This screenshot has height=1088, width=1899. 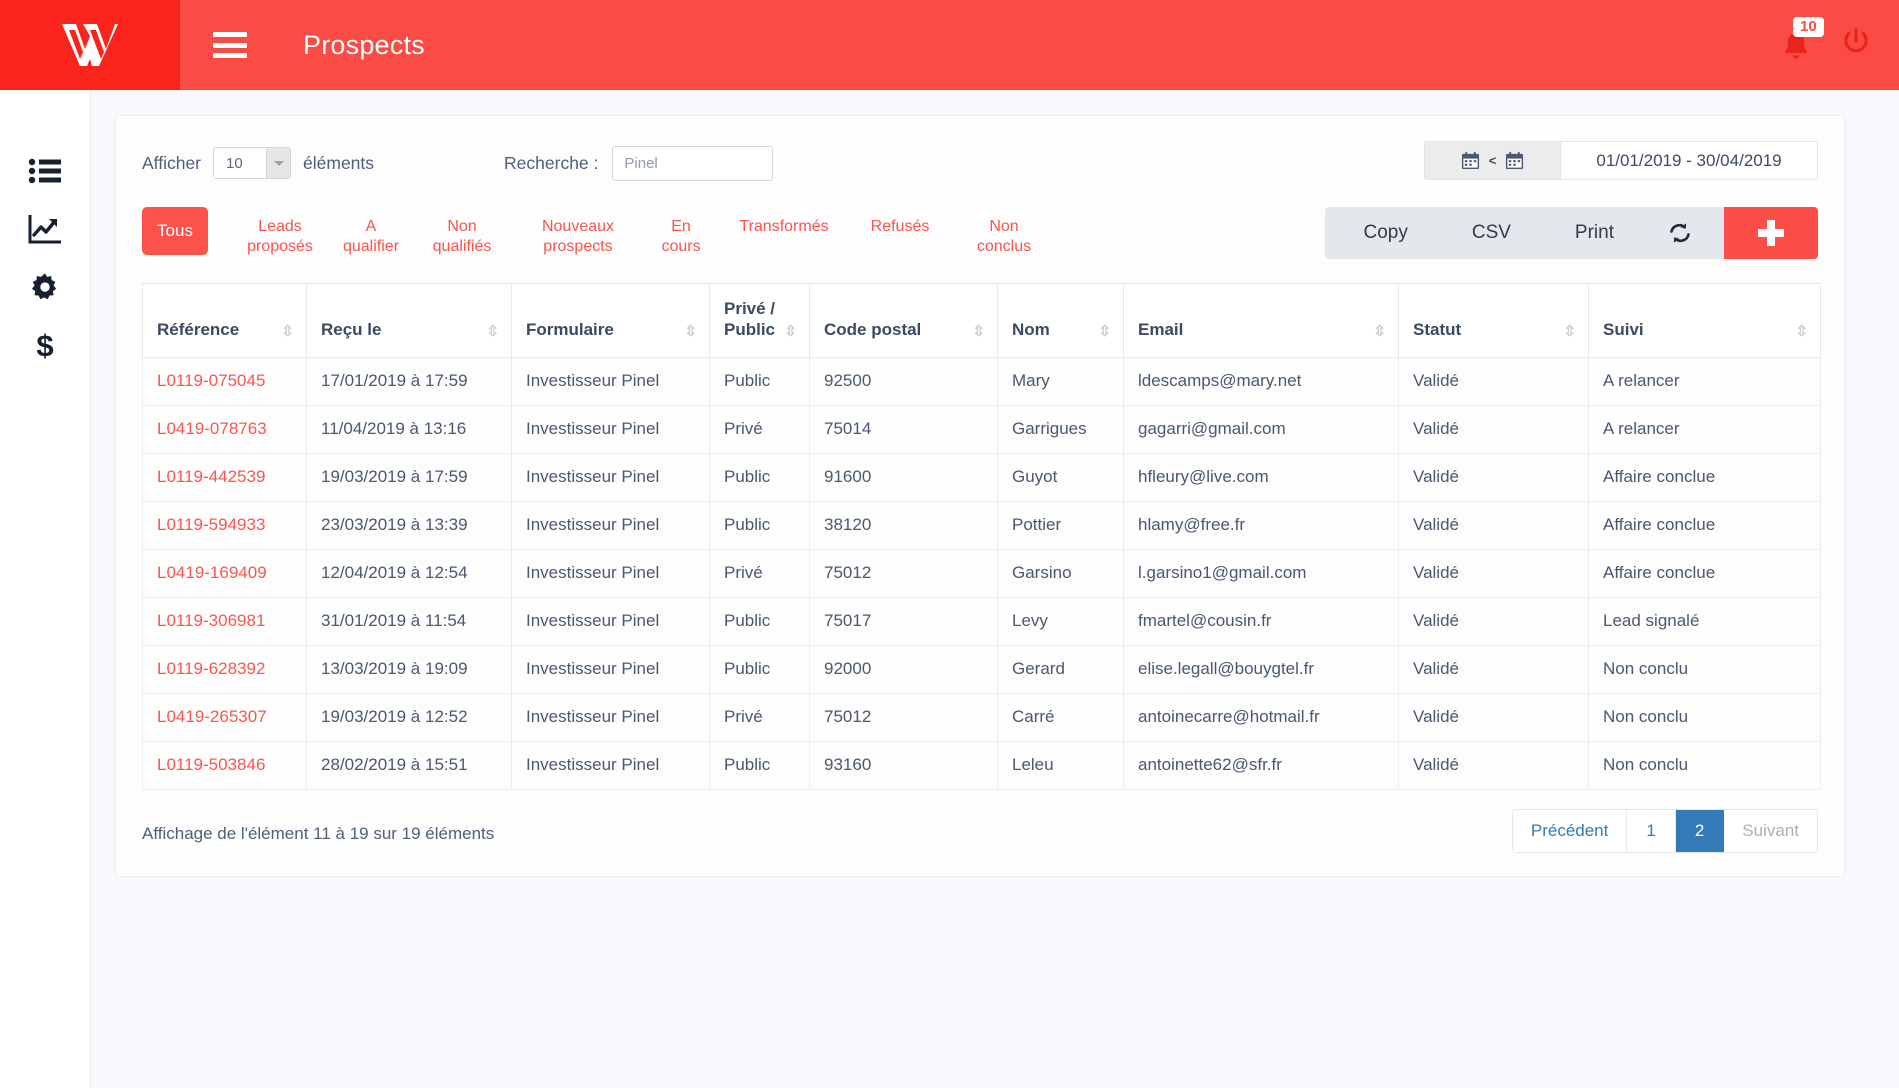 I want to click on logout-button, so click(x=1856, y=45).